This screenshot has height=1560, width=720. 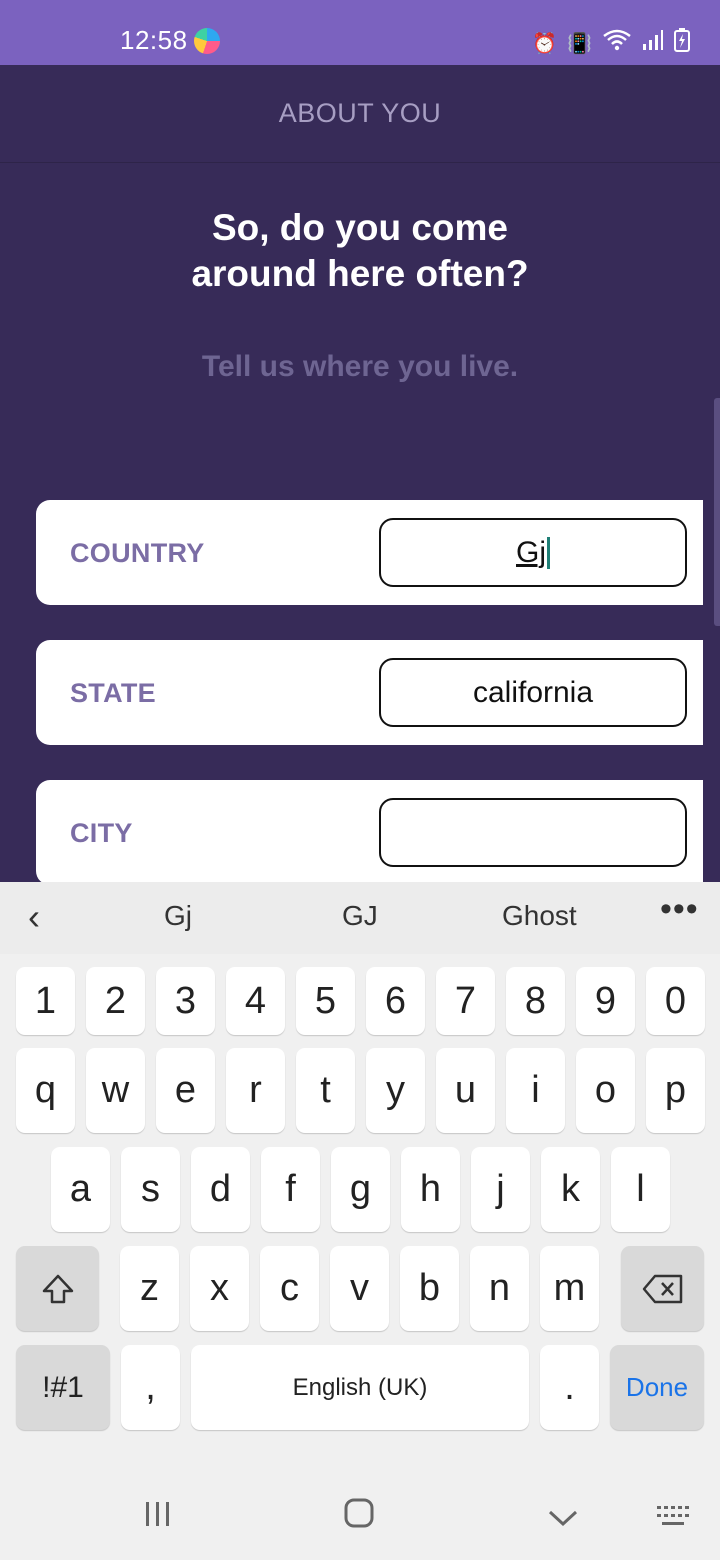 I want to click on letter-key-0: a, so click(x=80, y=1189).